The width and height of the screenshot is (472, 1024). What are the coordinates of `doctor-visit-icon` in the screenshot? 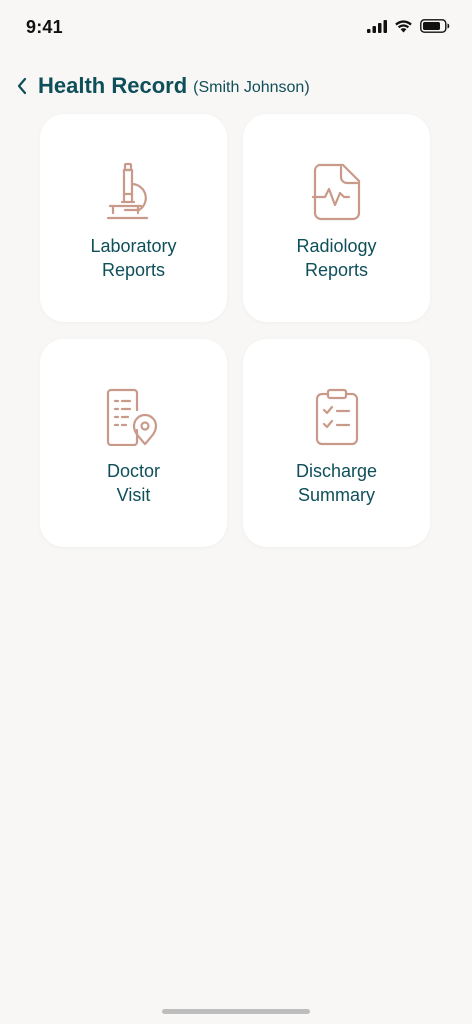 It's located at (134, 417).